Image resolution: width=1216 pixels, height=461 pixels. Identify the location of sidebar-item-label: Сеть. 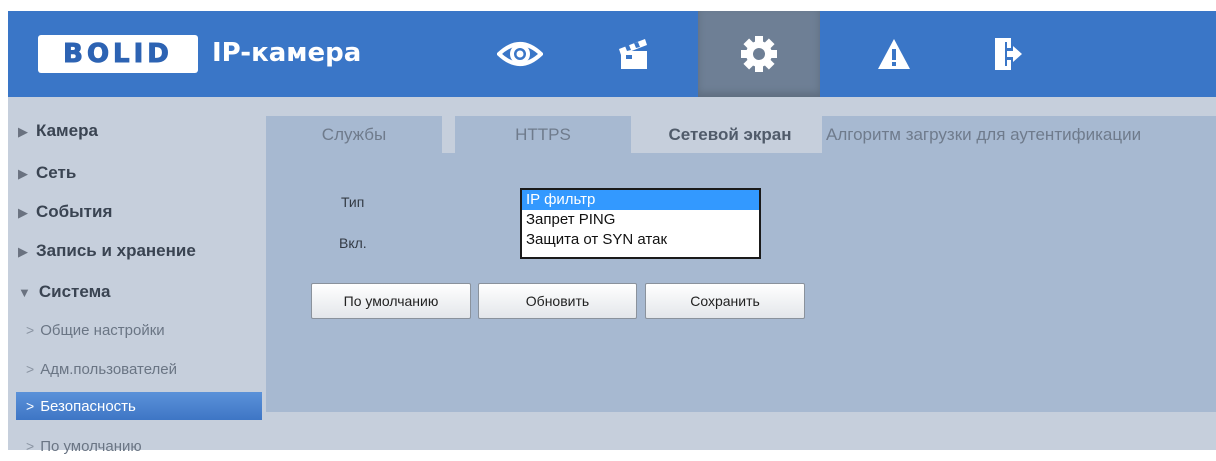
(56, 172).